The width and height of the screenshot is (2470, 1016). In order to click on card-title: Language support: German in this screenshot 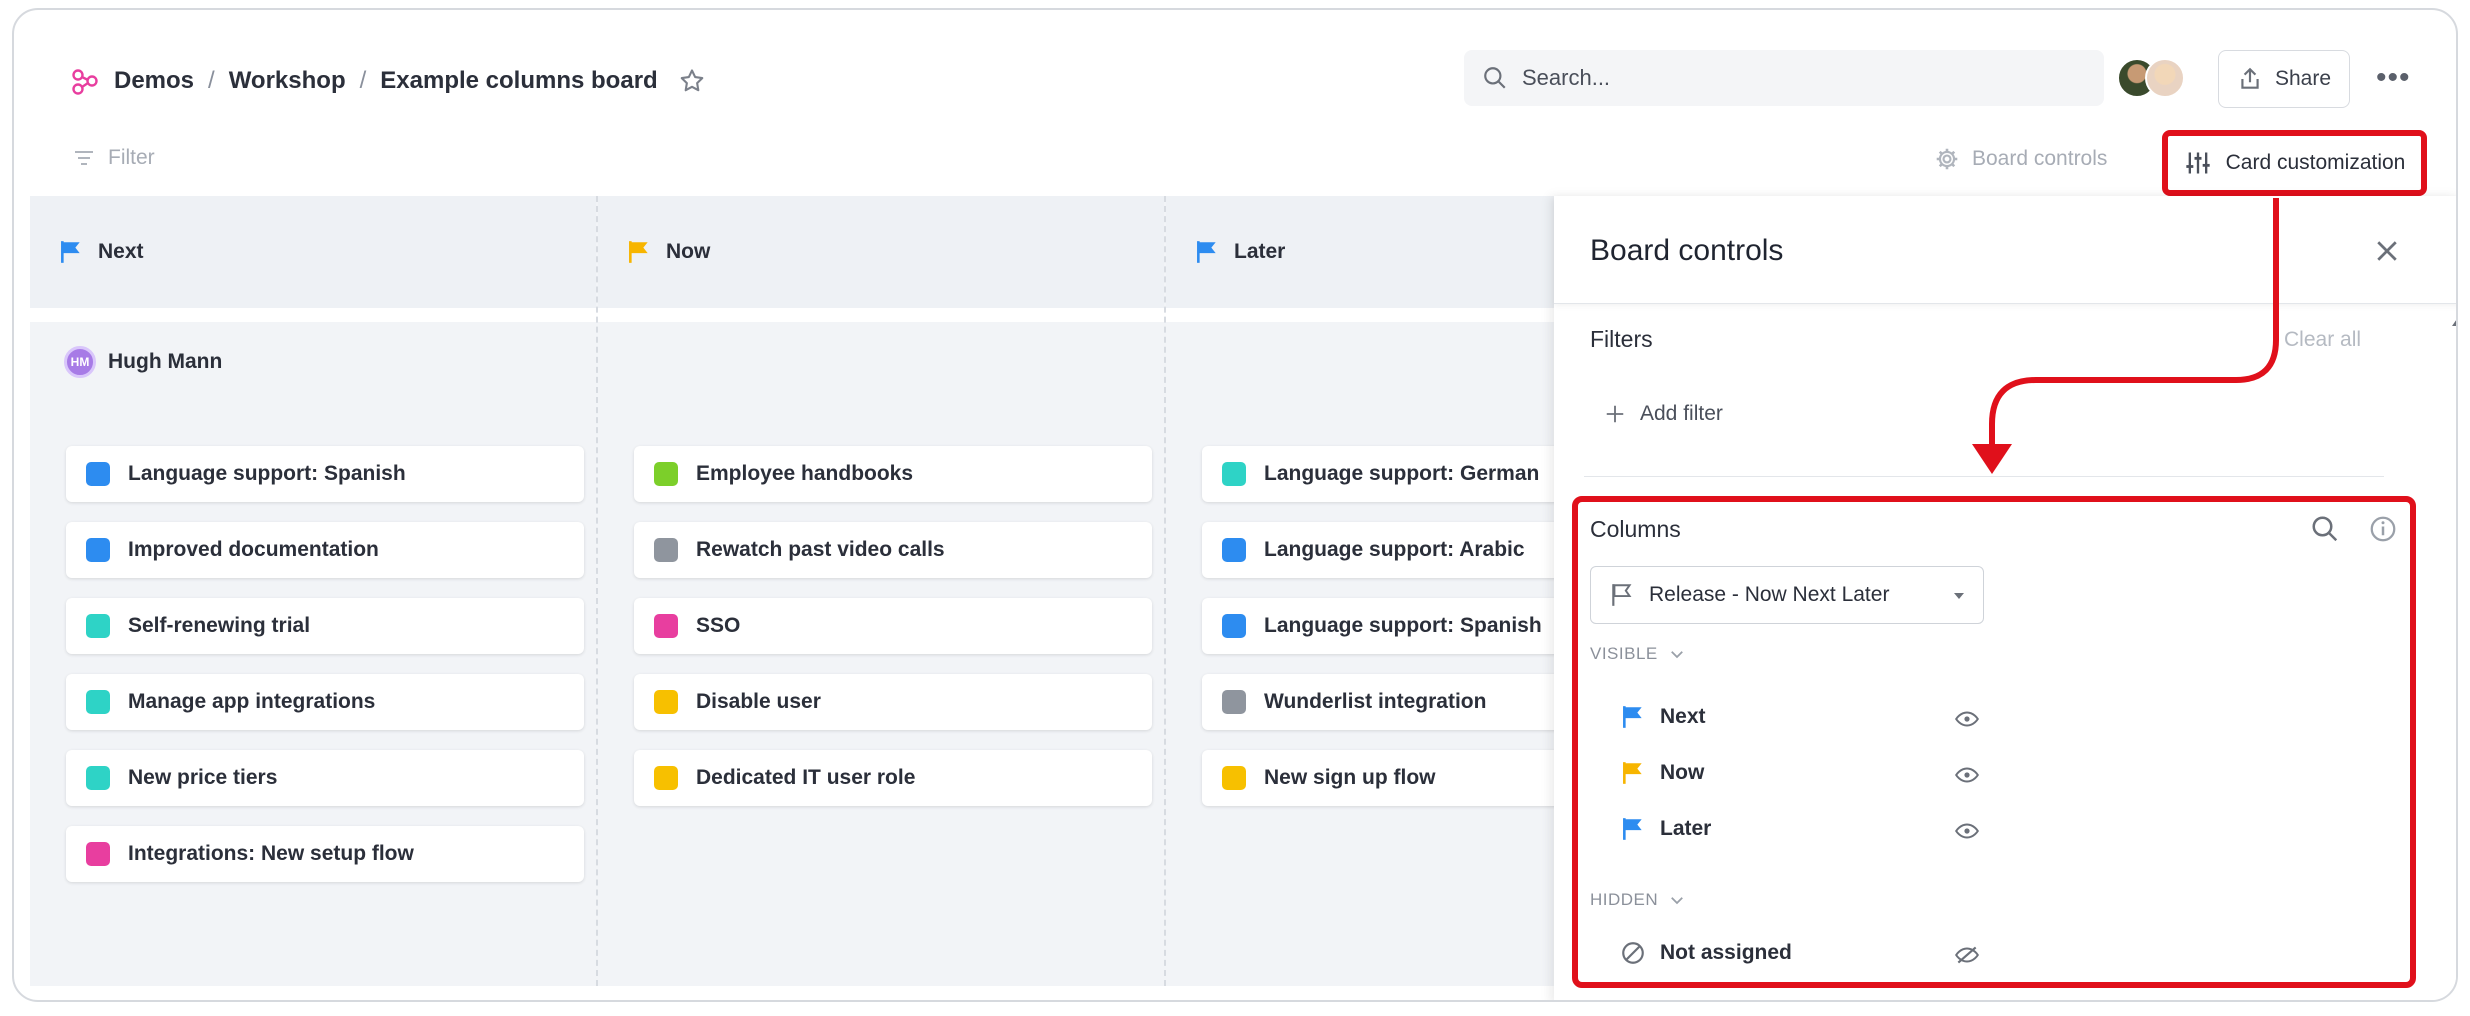, I will do `click(1402, 473)`.